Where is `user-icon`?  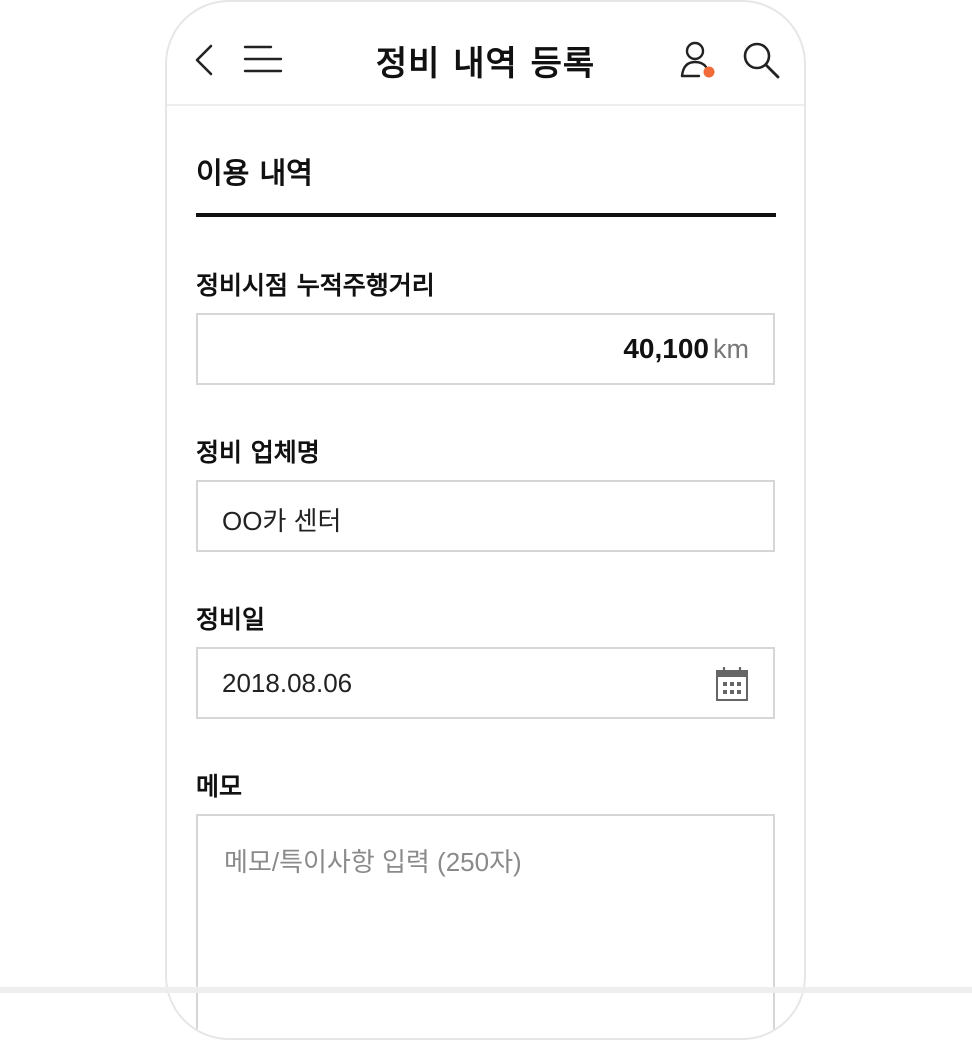 user-icon is located at coordinates (698, 60).